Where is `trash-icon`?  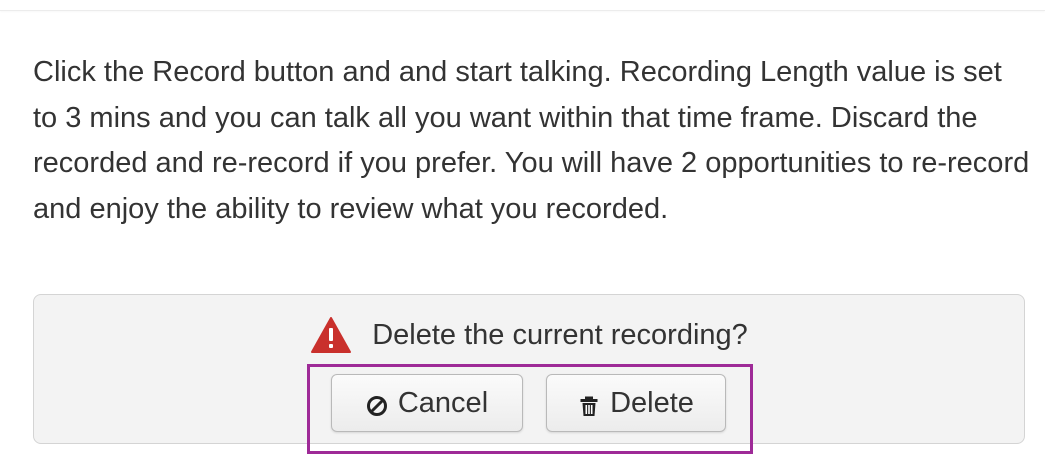 trash-icon is located at coordinates (589, 404).